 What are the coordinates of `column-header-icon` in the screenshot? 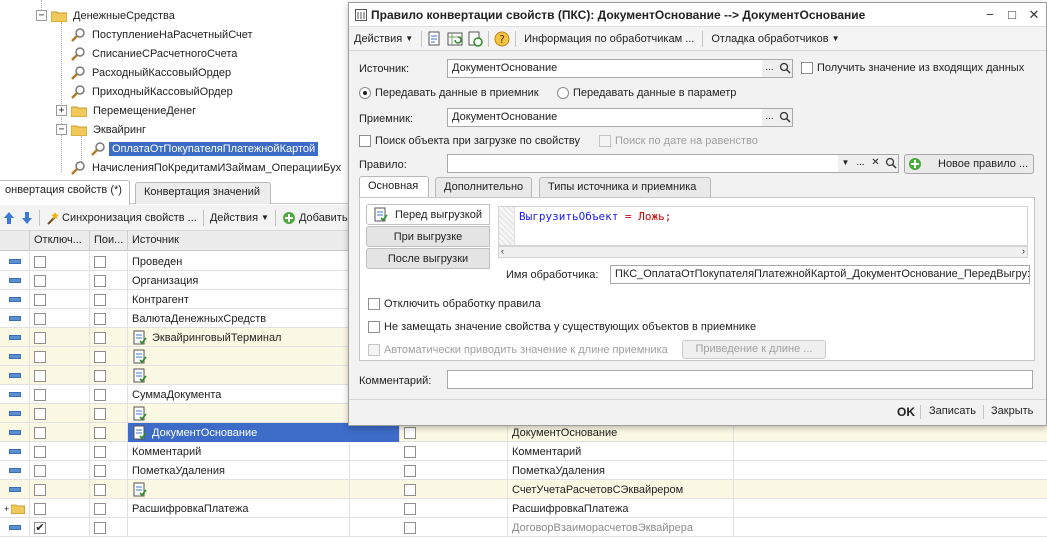 It's located at (15, 241).